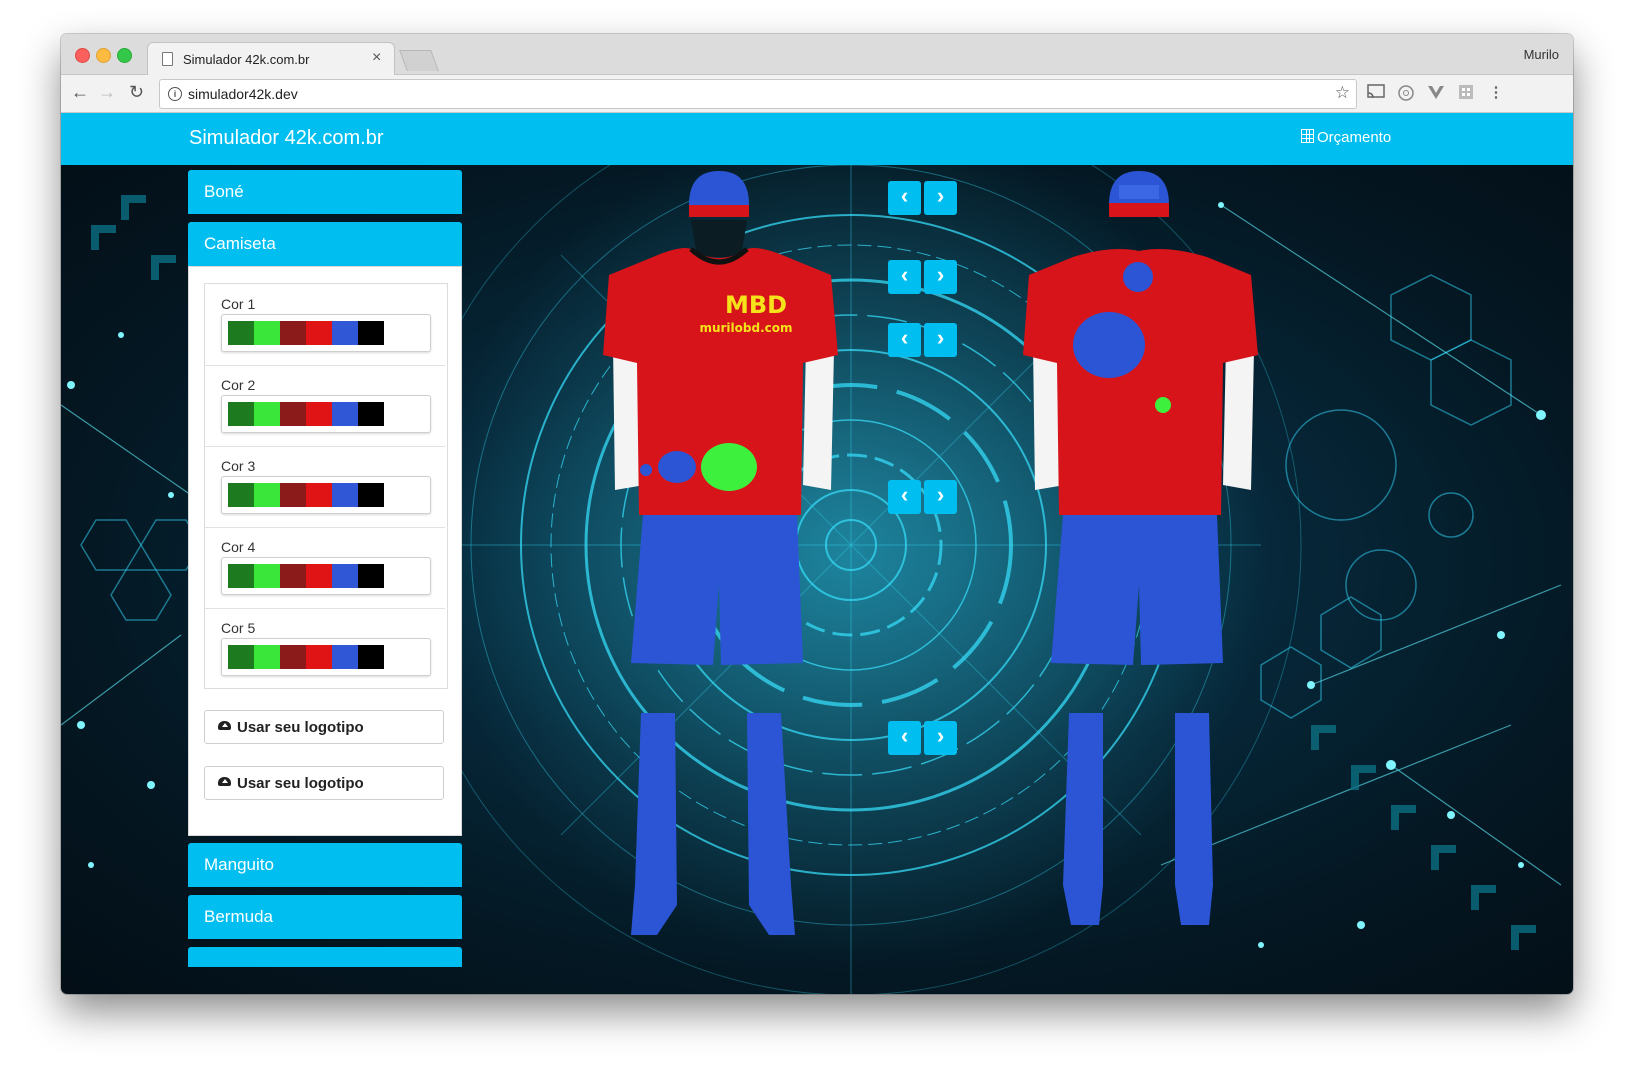  Describe the element at coordinates (817, 139) in the screenshot. I see `site-navbar: Simulador 42k.com.br Orçamento` at that location.